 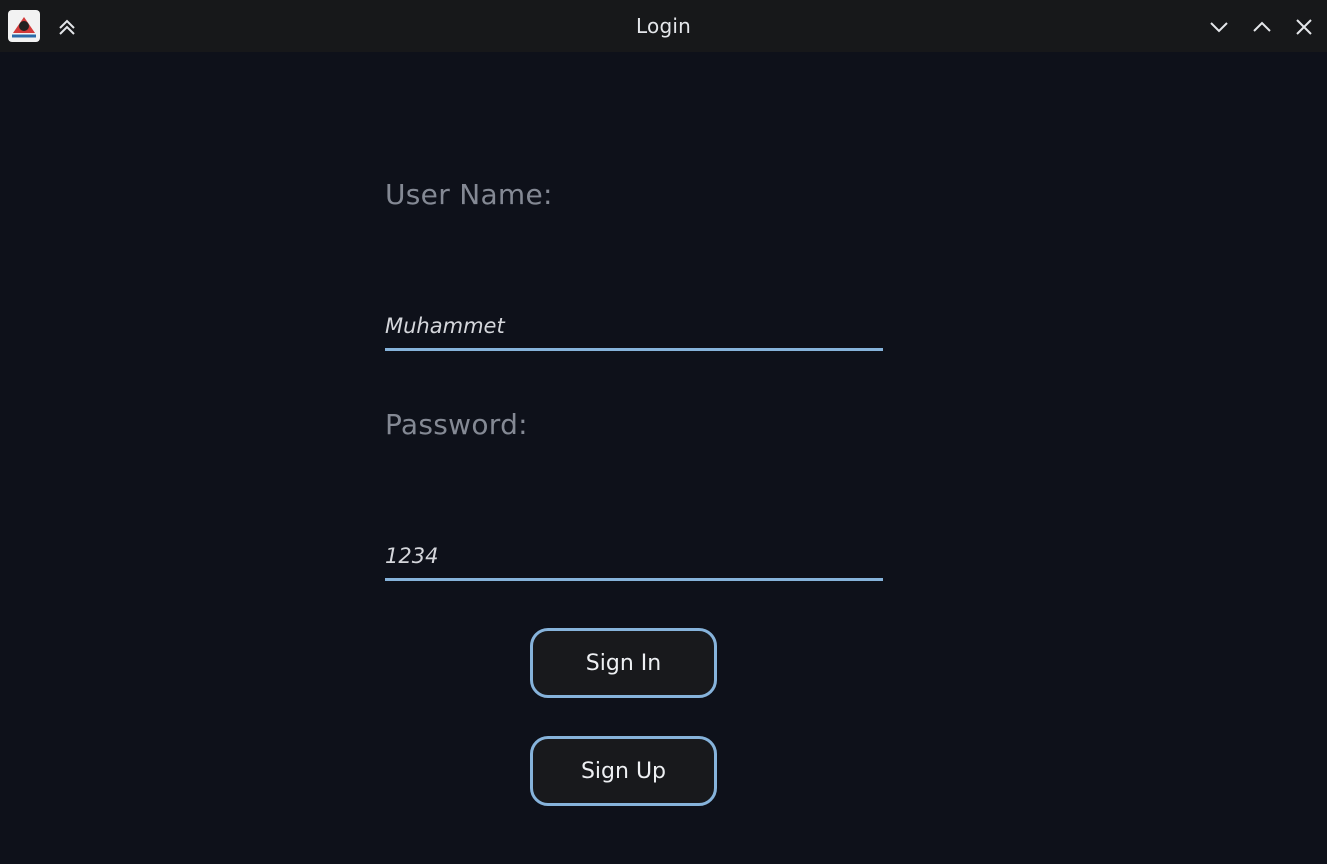 I want to click on sign-up-button: Sign Up, so click(x=623, y=771).